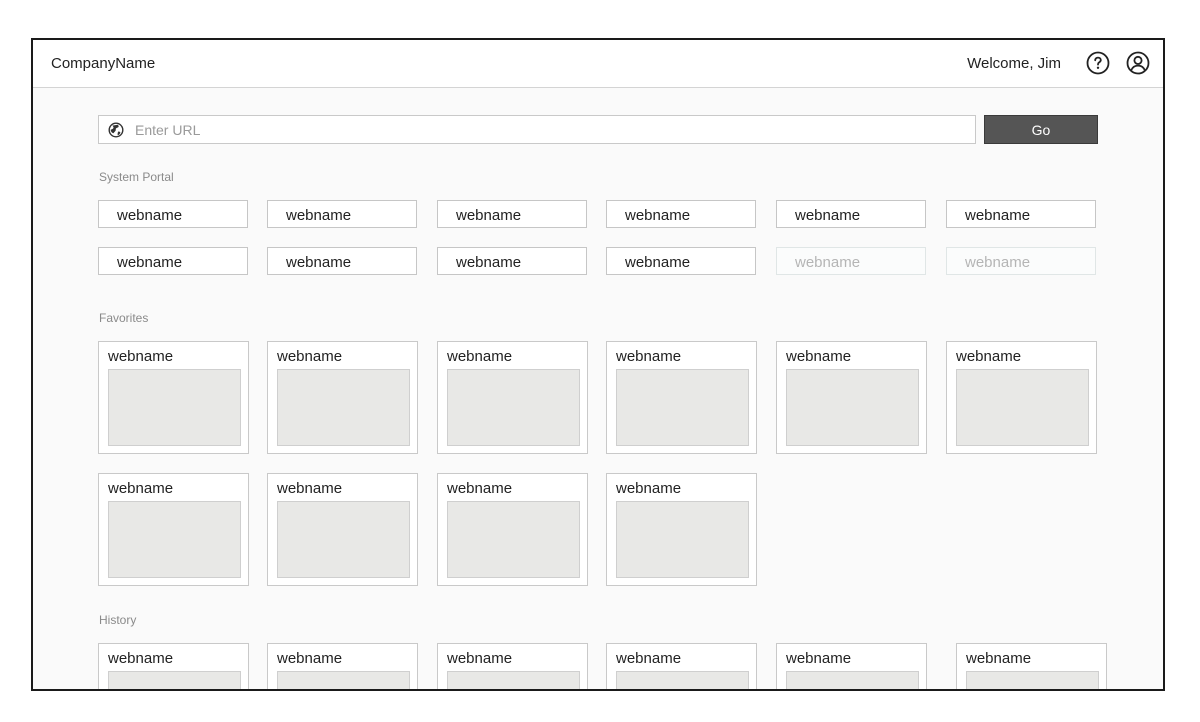  Describe the element at coordinates (1138, 63) in the screenshot. I see `user-account-icon` at that location.